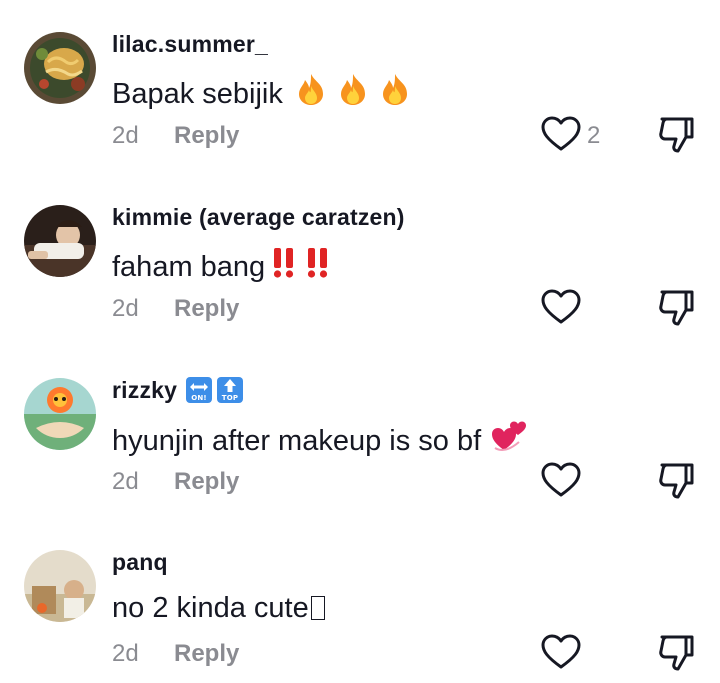  What do you see at coordinates (317, 608) in the screenshot?
I see `missing-glyph-icon` at bounding box center [317, 608].